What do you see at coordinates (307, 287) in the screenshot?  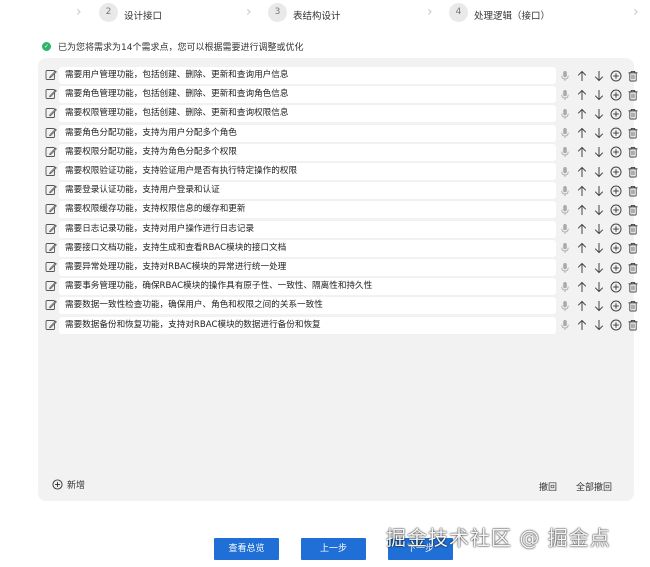 I see `requirement-input: 需要事务管理功能，确保RBAC模块的操作具有原子性、一致性、隔离性和持久性` at bounding box center [307, 287].